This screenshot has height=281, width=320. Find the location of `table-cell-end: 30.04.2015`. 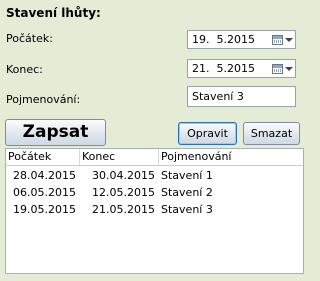

table-cell-end: 30.04.2015 is located at coordinates (123, 175).